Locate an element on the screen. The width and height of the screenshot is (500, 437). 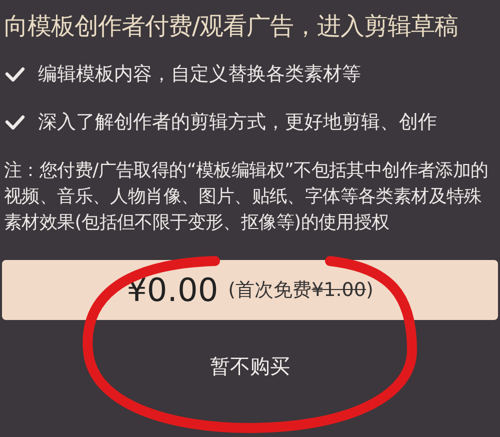
skip-button: 暂不购买 is located at coordinates (250, 366).